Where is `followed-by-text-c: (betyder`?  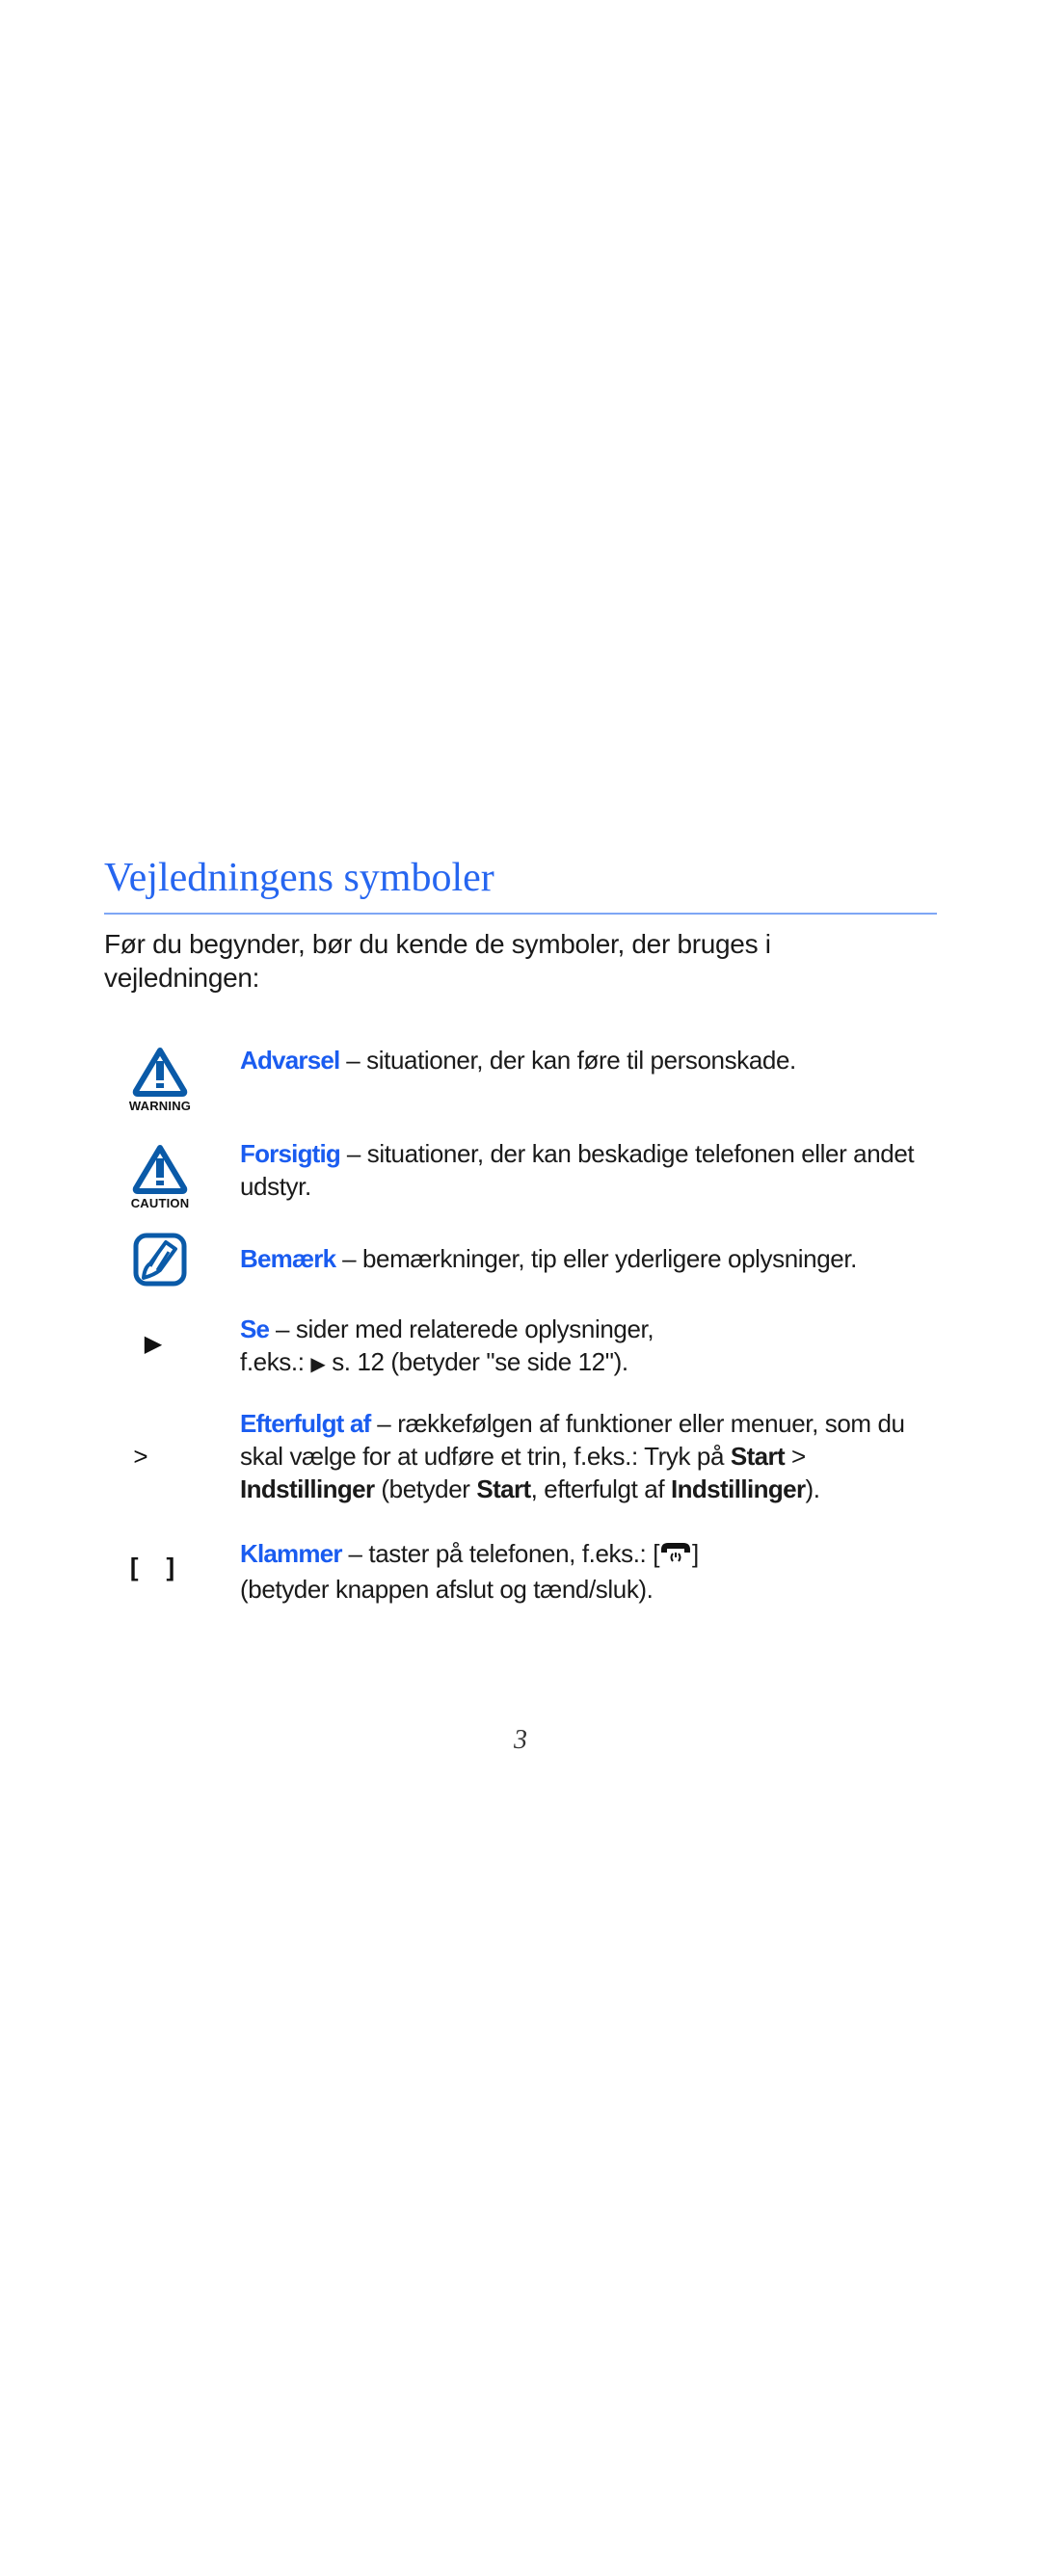 followed-by-text-c: (betyder is located at coordinates (425, 1488).